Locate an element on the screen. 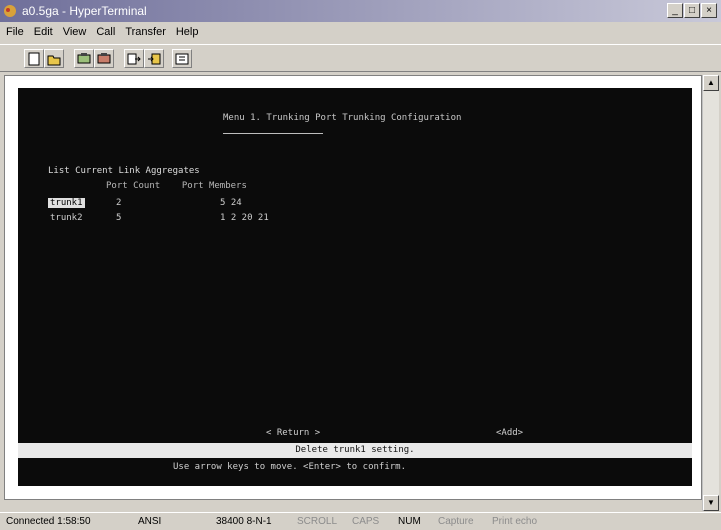  capture-indicator: Capture is located at coordinates (456, 521).